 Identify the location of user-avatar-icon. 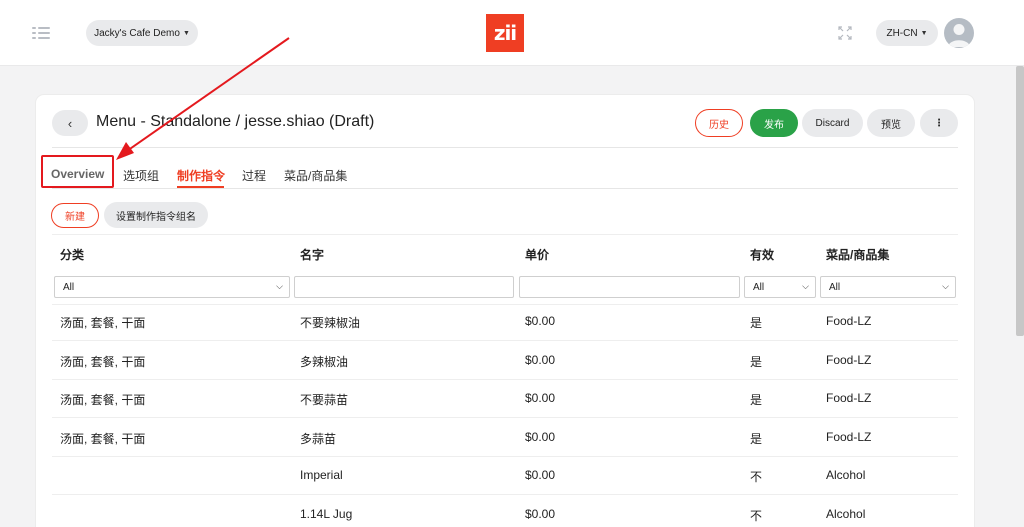
(959, 33).